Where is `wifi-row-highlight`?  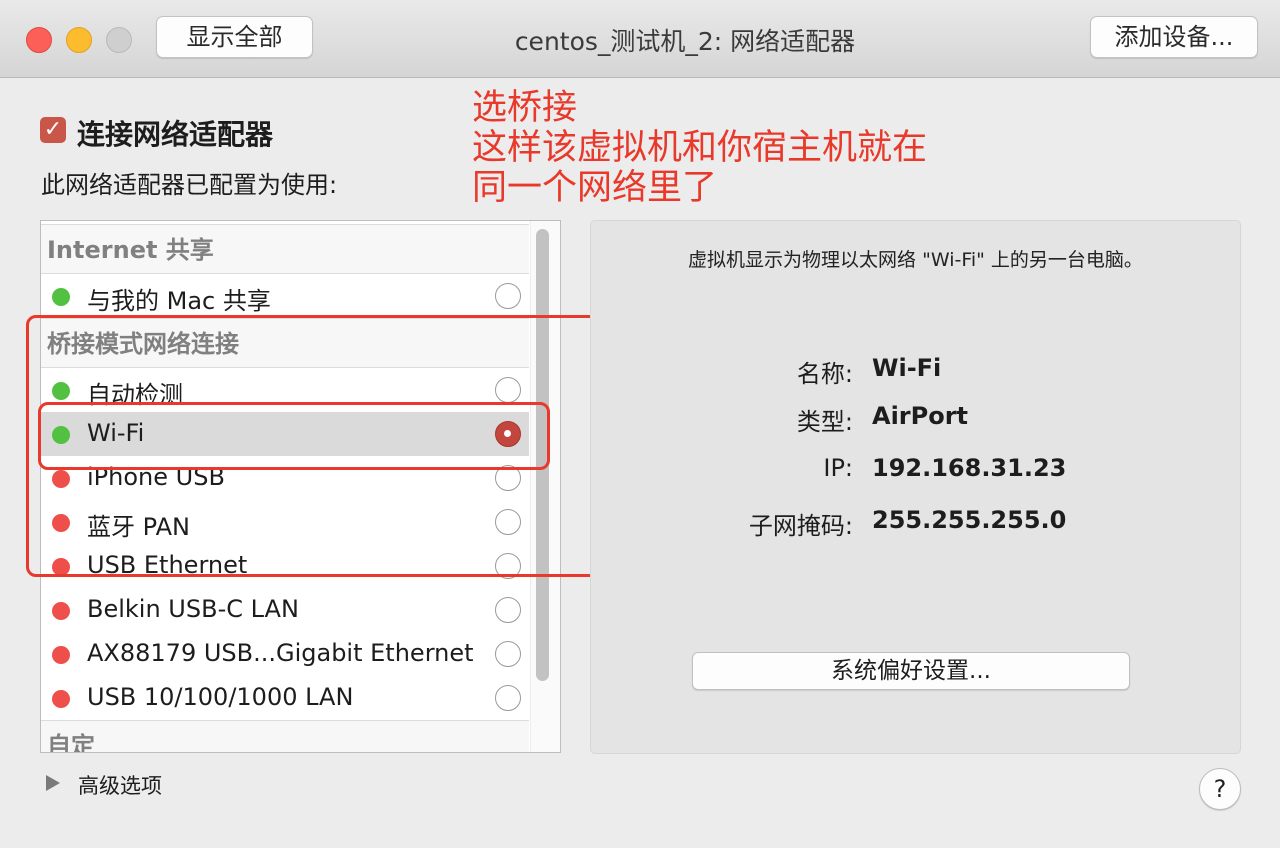 wifi-row-highlight is located at coordinates (294, 436).